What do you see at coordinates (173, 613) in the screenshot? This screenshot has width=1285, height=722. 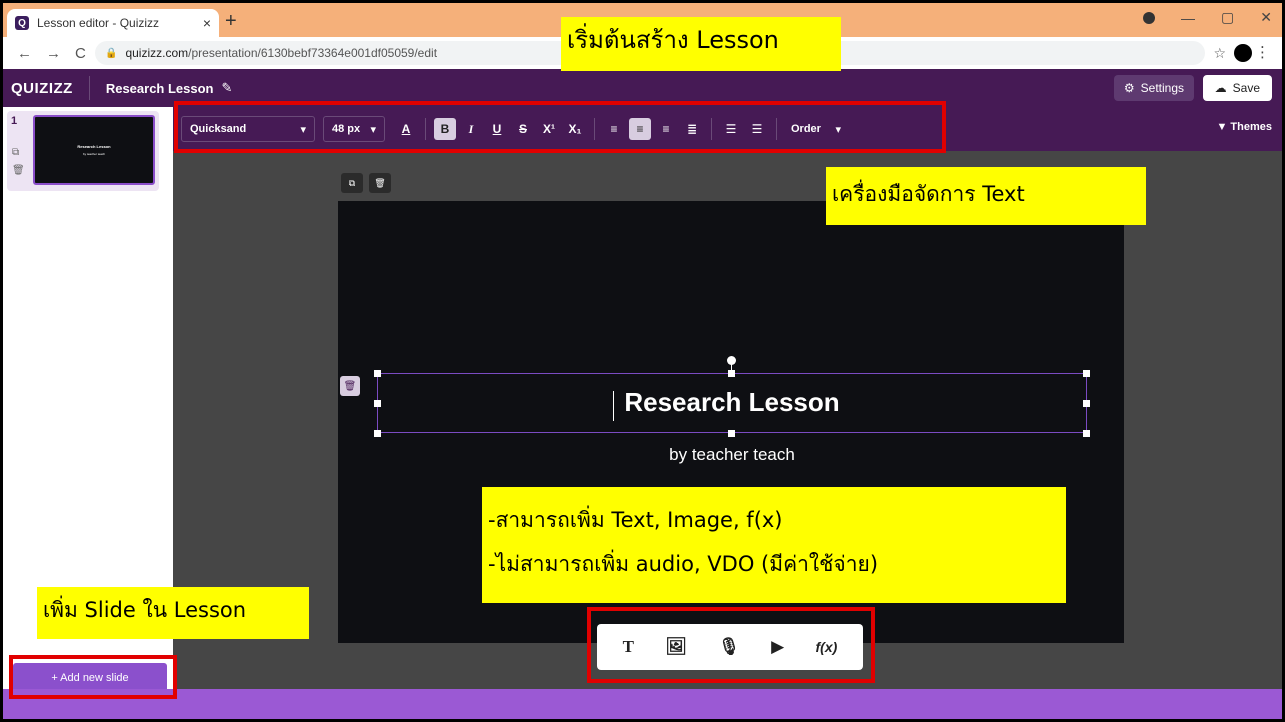 I see `annotation-add-slide: เพิ่ม Slide ใน Lesson` at bounding box center [173, 613].